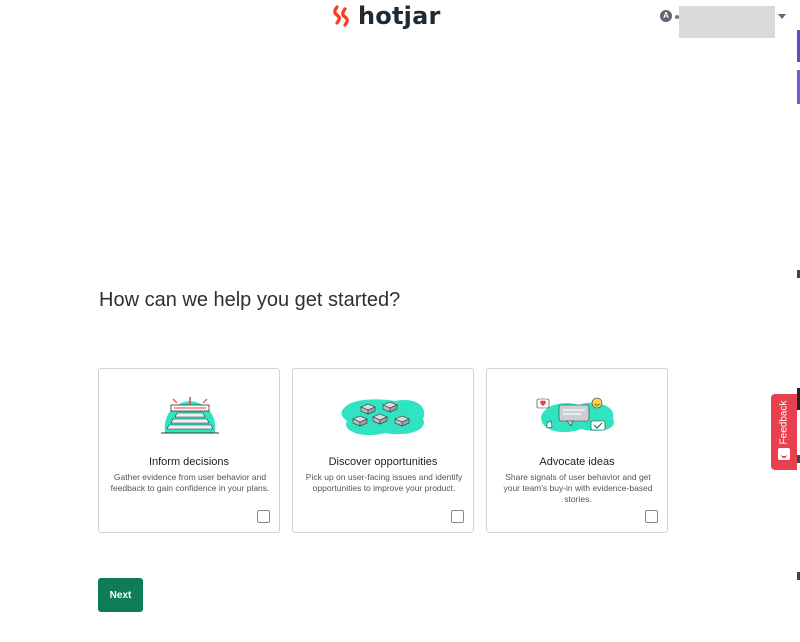  I want to click on card-title: Inform decisions, so click(189, 462).